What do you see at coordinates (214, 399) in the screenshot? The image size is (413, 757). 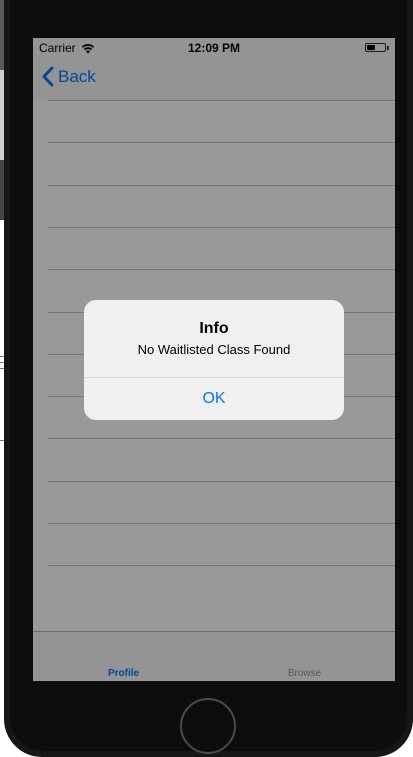 I see `ok-button: OK` at bounding box center [214, 399].